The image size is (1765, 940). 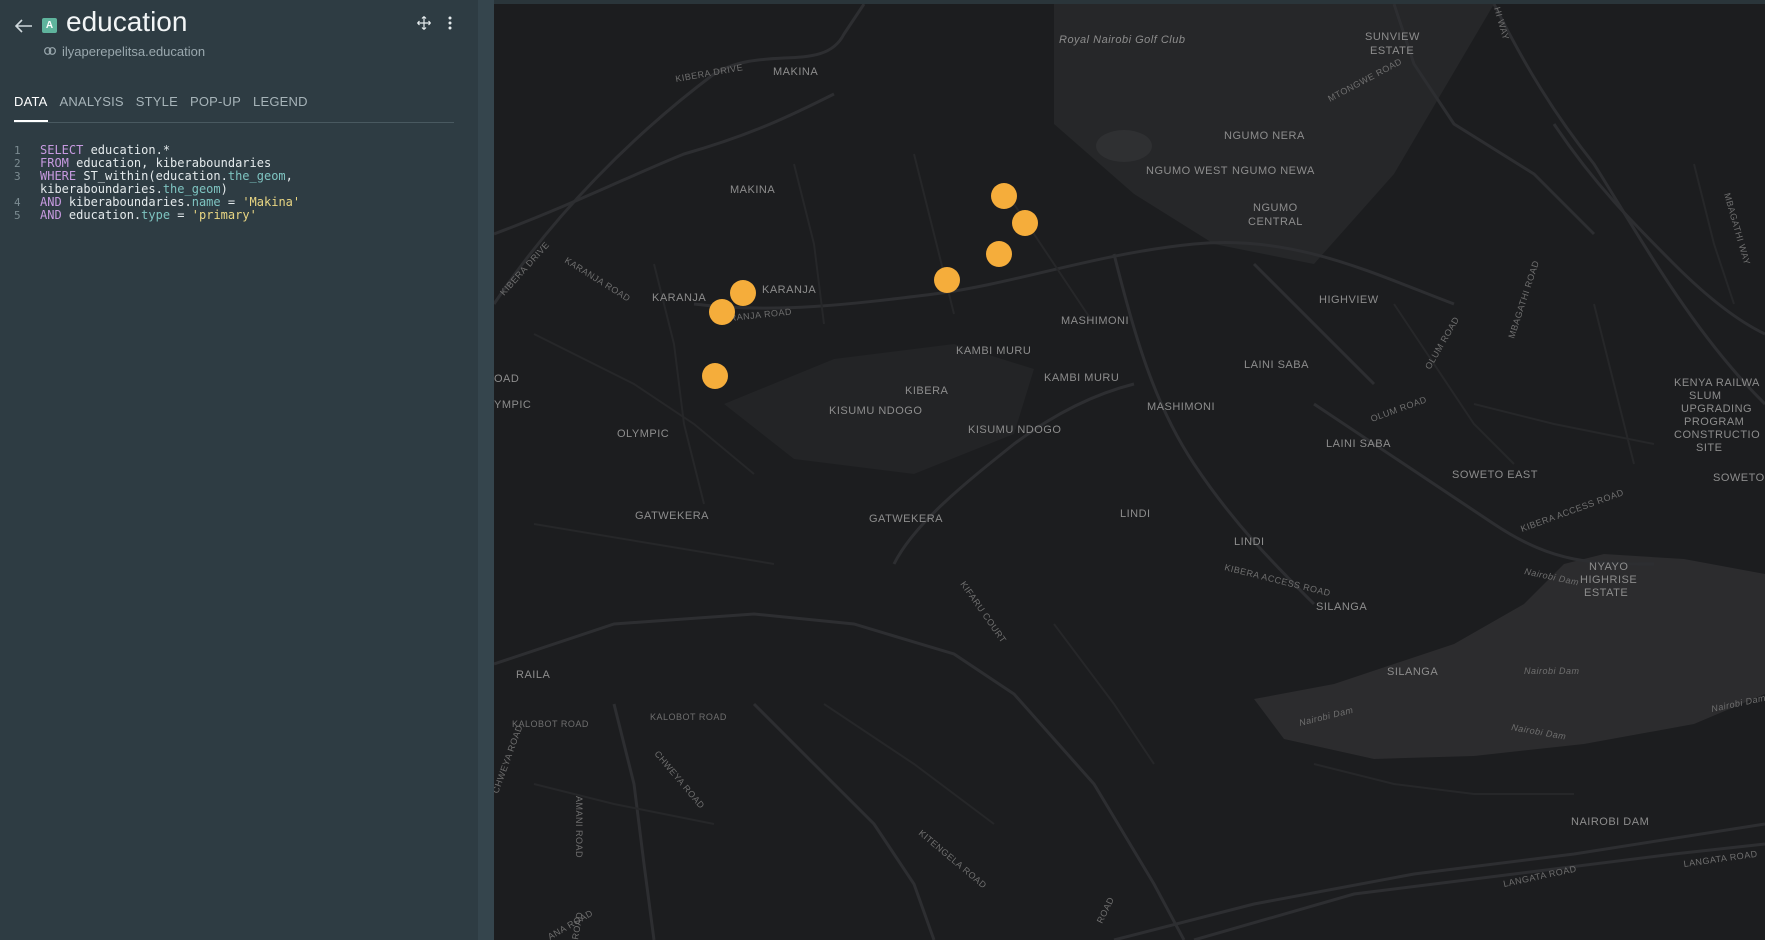 What do you see at coordinates (533, 675) in the screenshot?
I see `map-label: RAILA` at bounding box center [533, 675].